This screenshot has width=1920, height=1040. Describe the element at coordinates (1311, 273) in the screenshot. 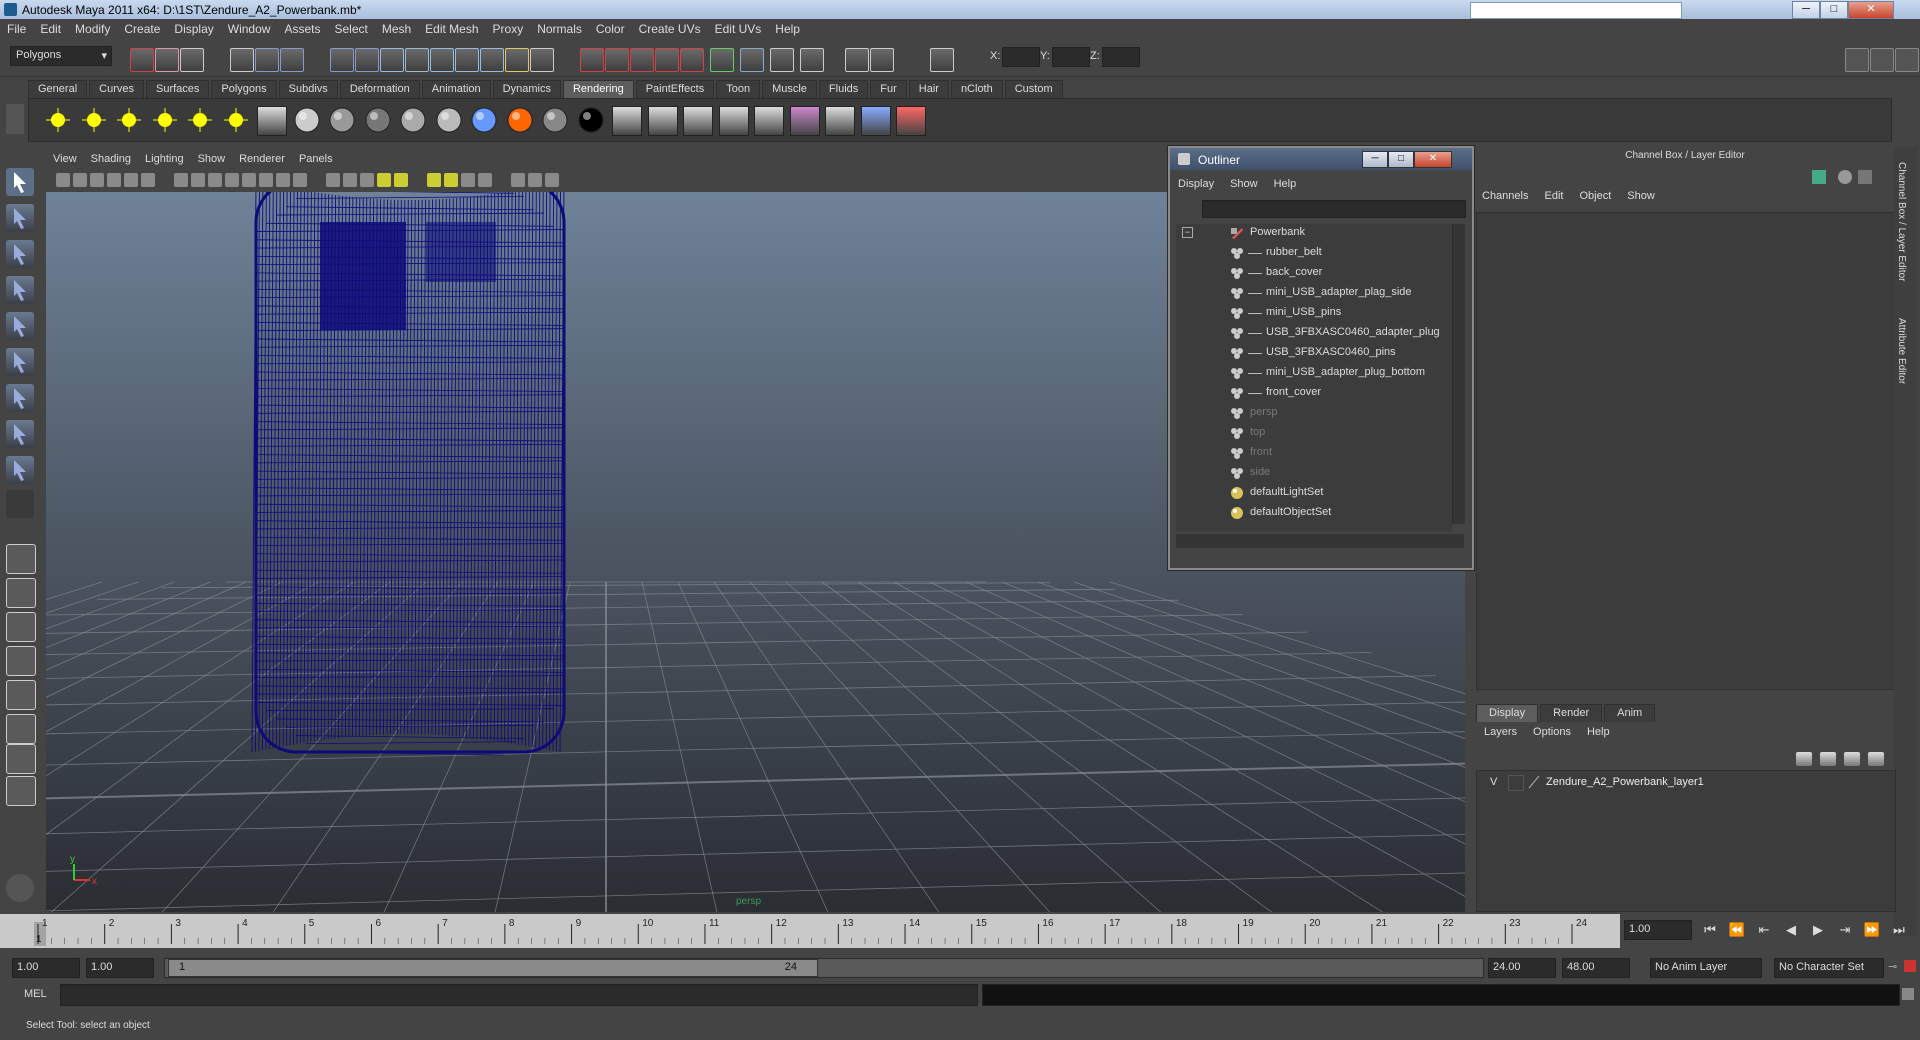

I see `outliner-item: back_cover` at that location.